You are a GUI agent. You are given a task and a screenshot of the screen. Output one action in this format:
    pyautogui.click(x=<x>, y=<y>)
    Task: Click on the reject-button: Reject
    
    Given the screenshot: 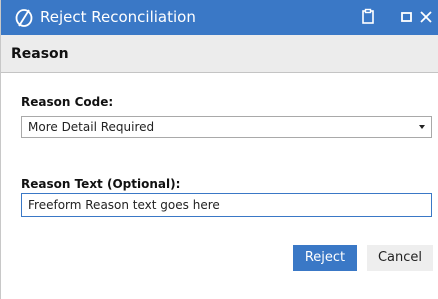 What is the action you would take?
    pyautogui.click(x=325, y=258)
    